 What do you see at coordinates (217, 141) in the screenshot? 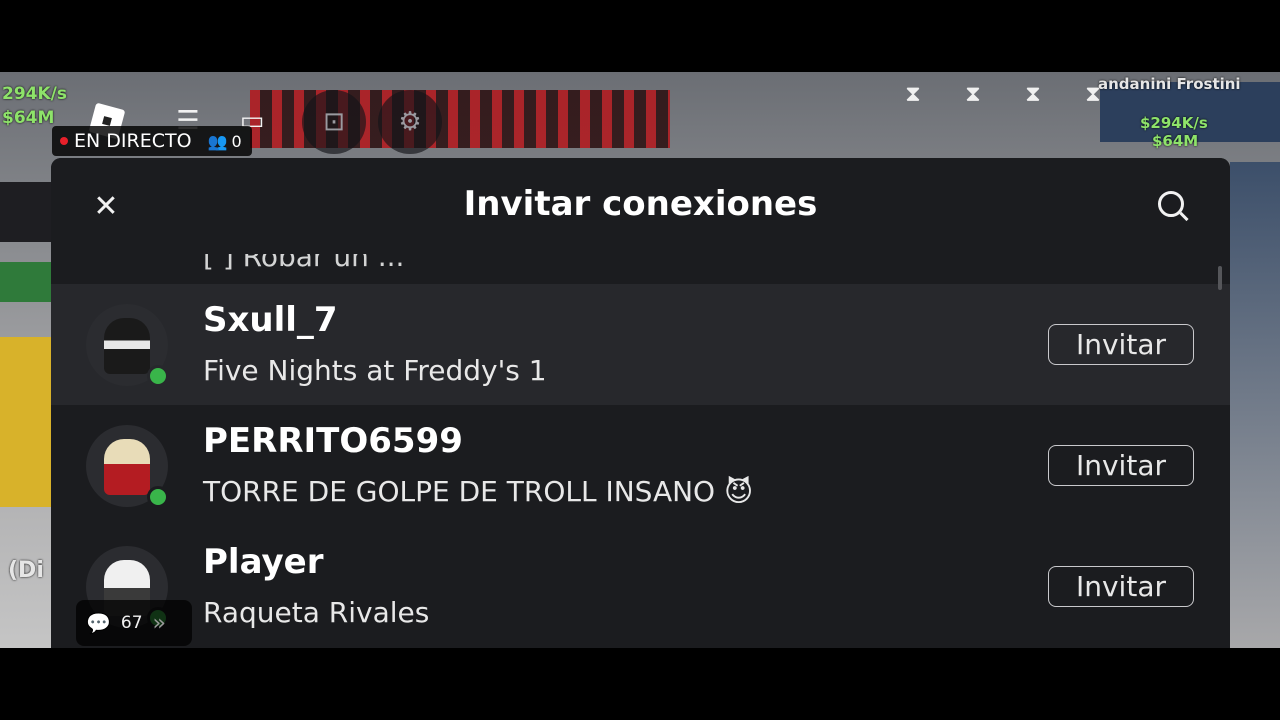
I see `people-icon: 👥` at bounding box center [217, 141].